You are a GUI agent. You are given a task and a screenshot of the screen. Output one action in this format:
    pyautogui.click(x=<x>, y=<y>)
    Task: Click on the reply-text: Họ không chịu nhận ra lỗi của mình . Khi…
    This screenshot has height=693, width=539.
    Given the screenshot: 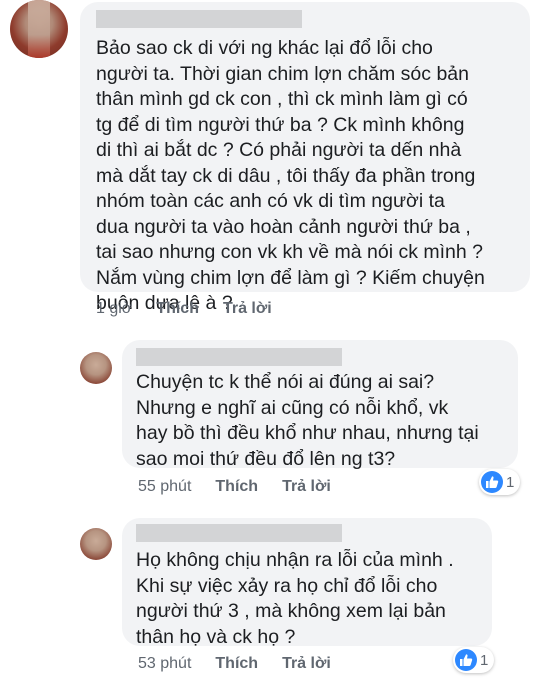 What is the action you would take?
    pyautogui.click(x=295, y=598)
    